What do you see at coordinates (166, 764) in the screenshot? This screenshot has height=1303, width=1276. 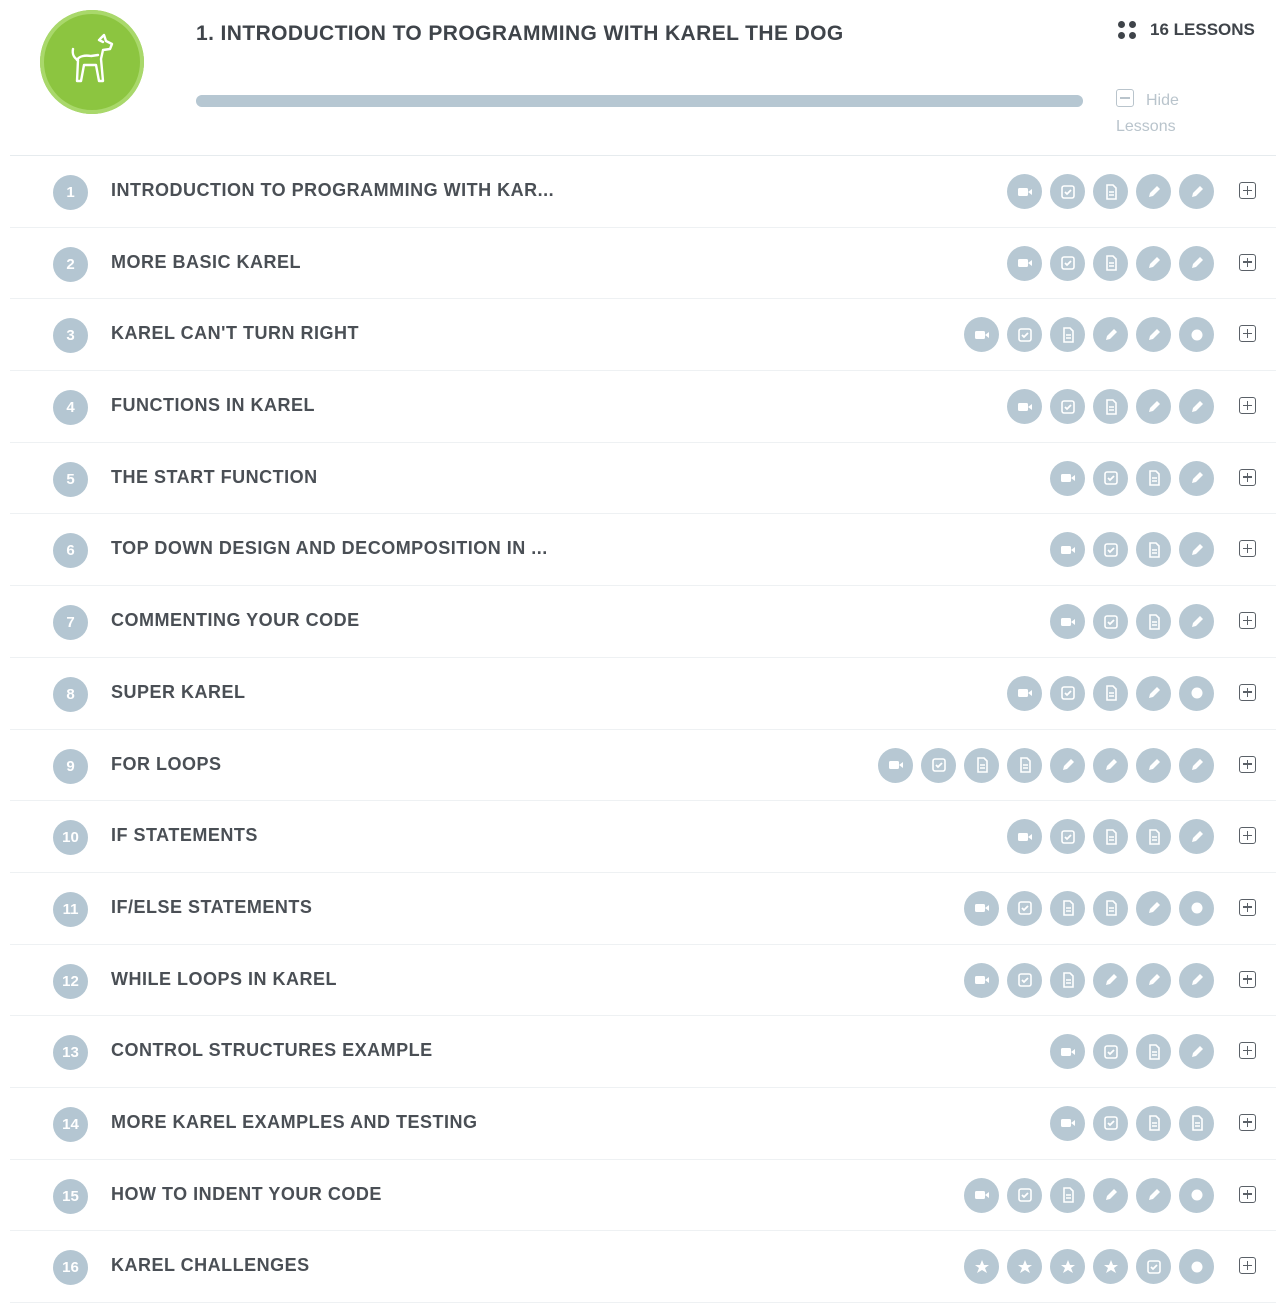 I see `lesson-title: FOR LOOPS` at bounding box center [166, 764].